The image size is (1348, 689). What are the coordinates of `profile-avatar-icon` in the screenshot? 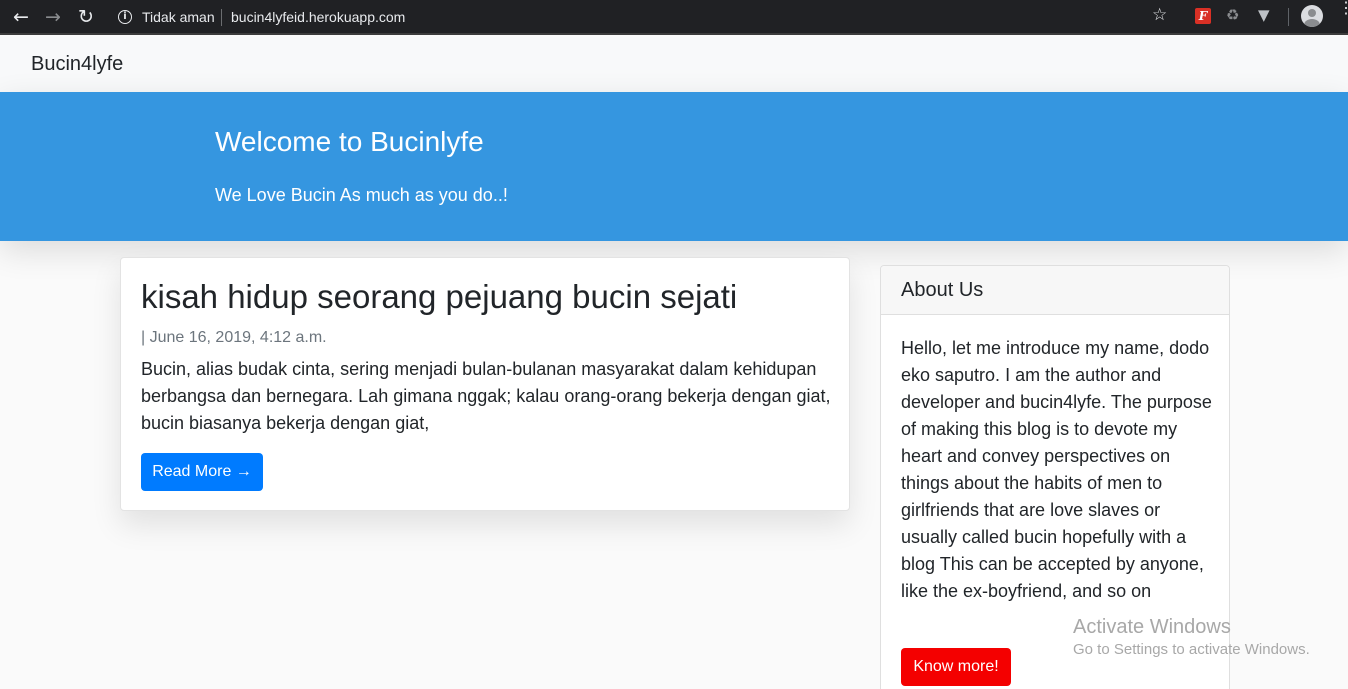 It's located at (1312, 16).